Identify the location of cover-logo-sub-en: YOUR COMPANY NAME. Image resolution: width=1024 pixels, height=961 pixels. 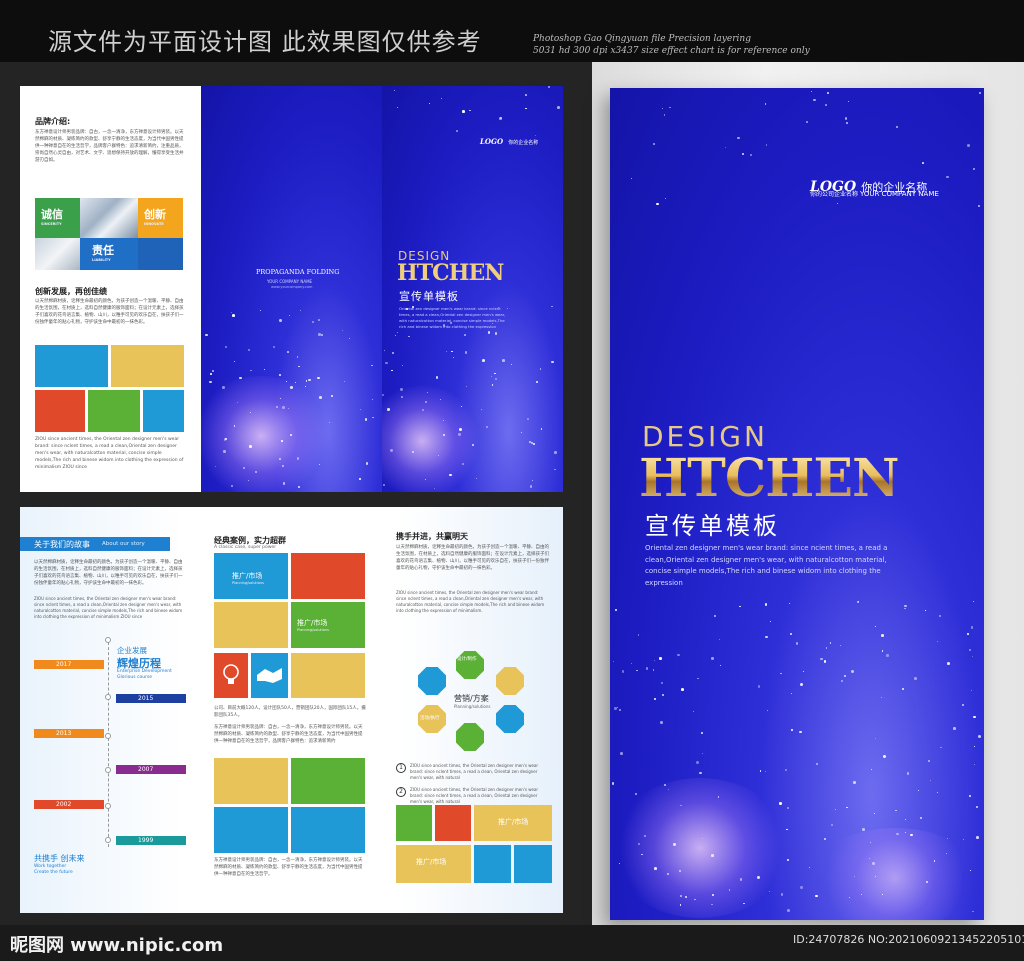
(899, 194).